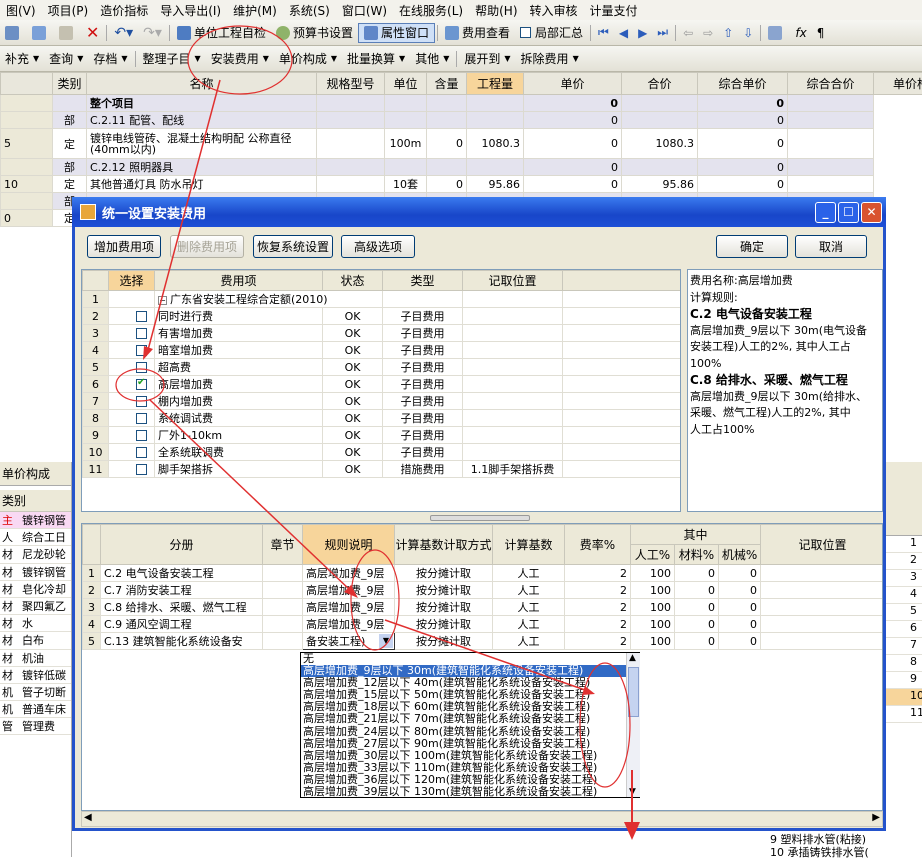 Image resolution: width=922 pixels, height=860 pixels. I want to click on fee-name-cell: 有害增加费, so click(239, 333).